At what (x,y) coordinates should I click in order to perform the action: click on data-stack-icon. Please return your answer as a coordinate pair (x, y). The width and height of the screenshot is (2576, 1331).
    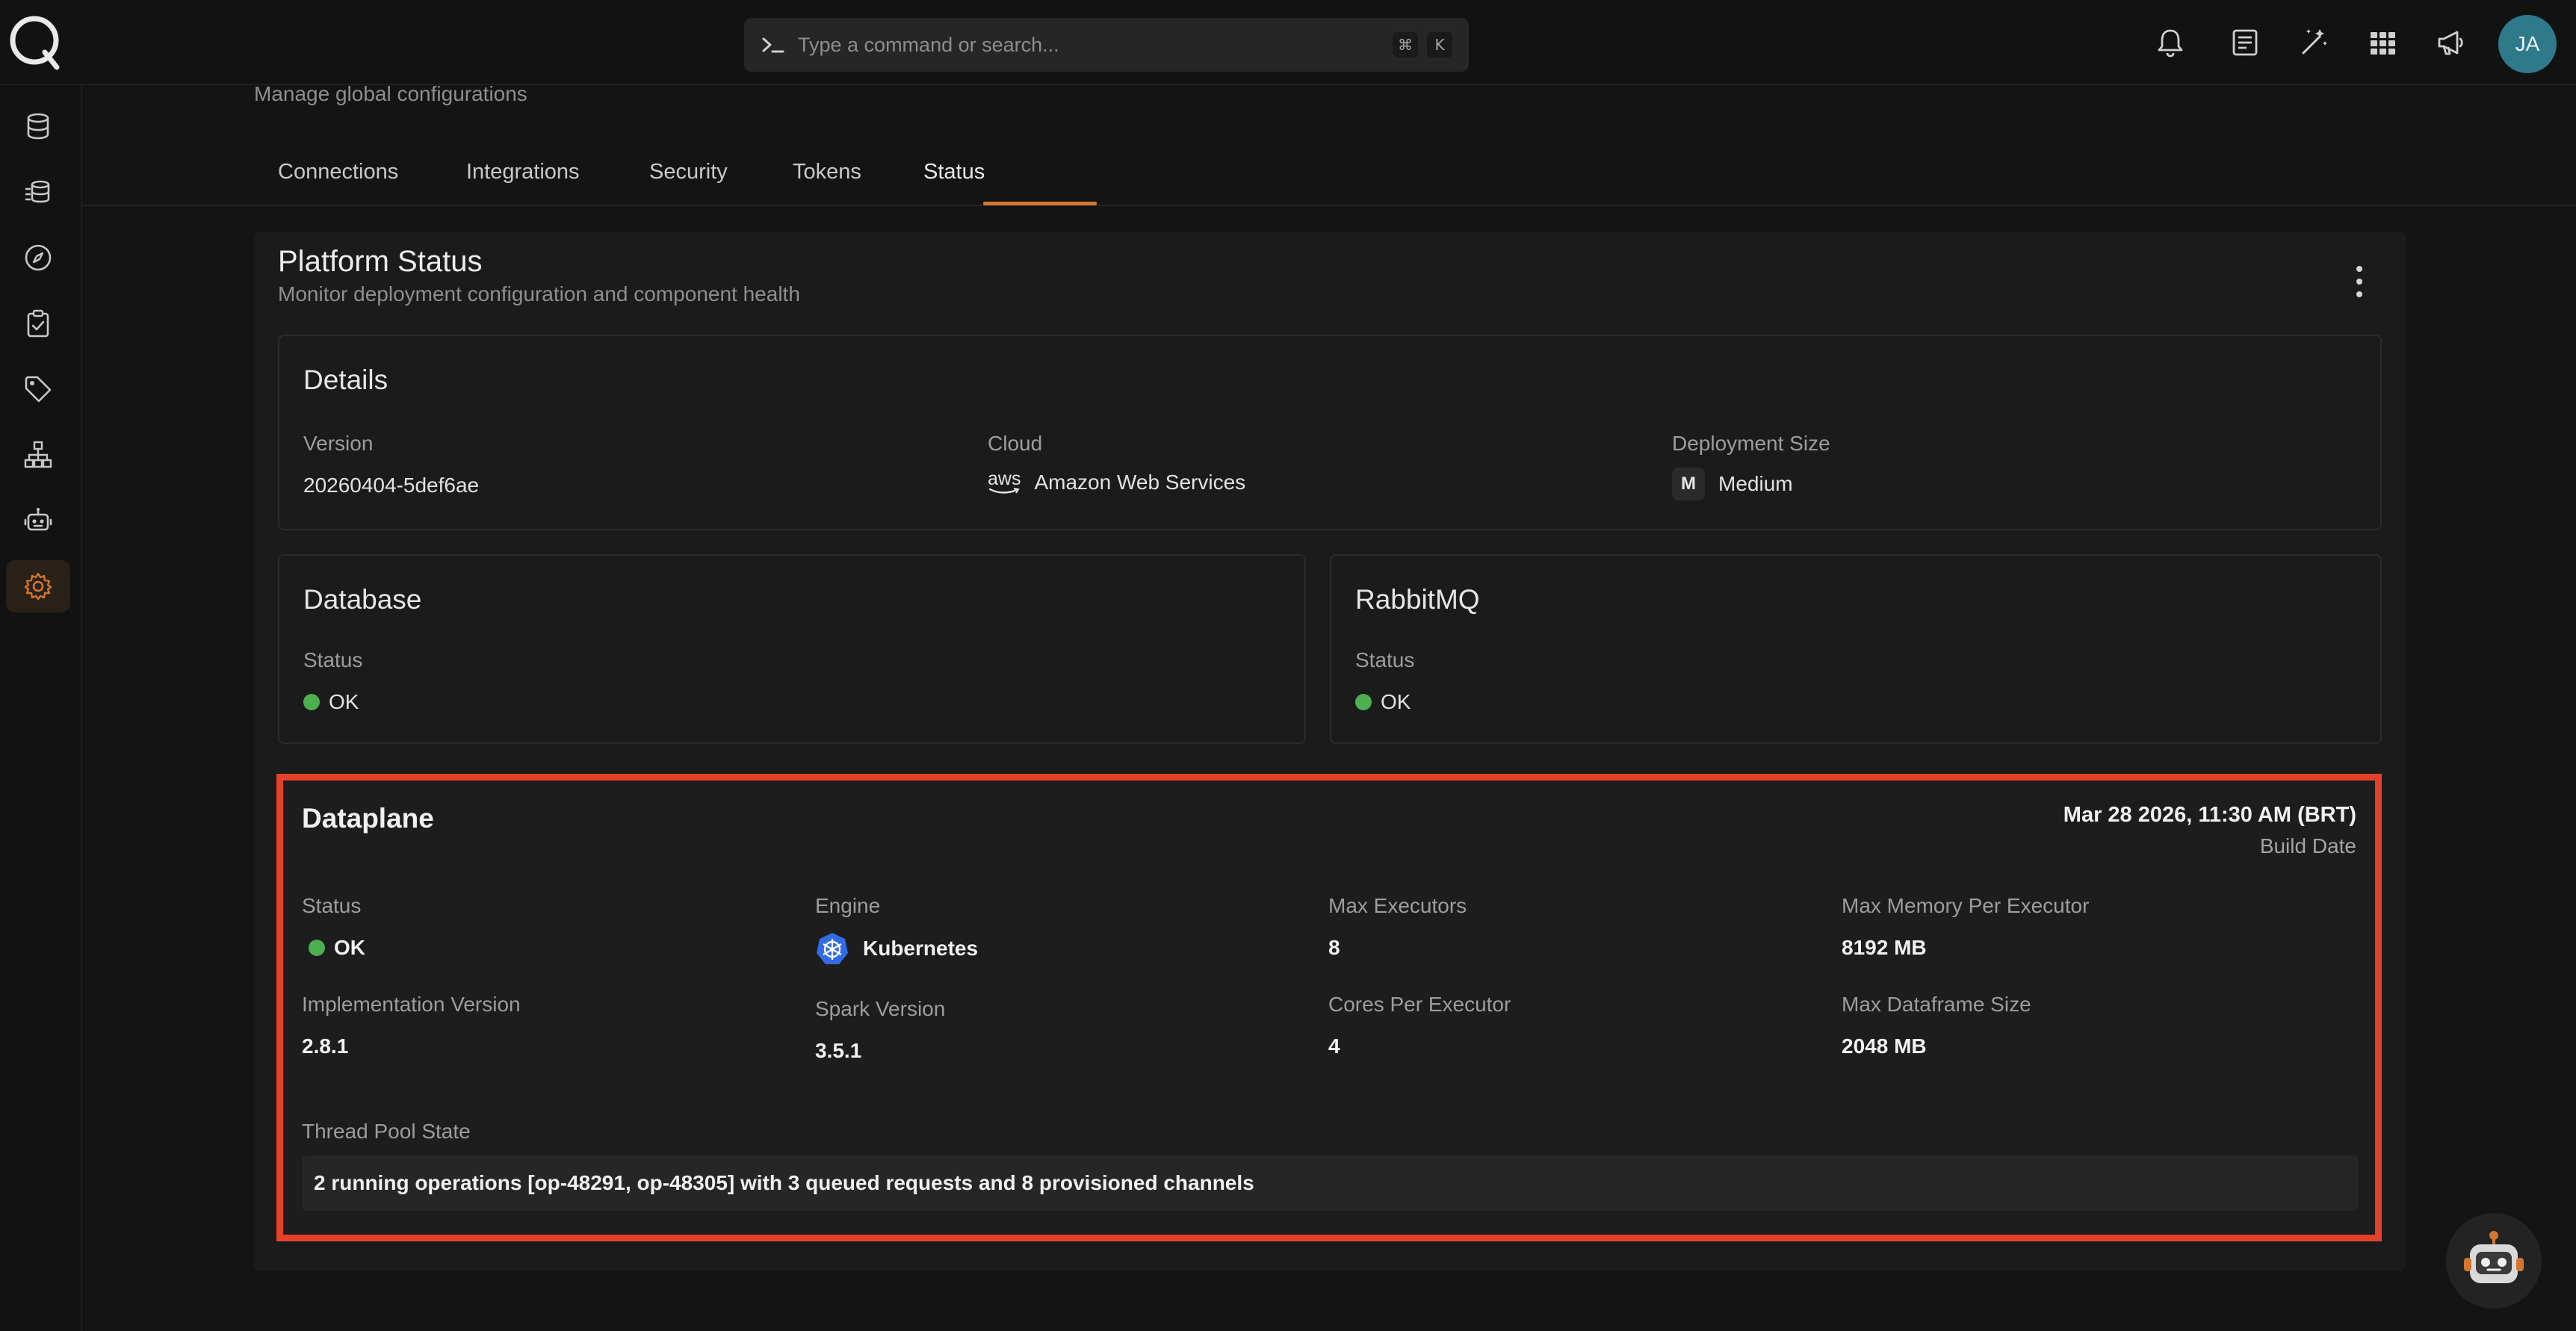
    Looking at the image, I should click on (37, 191).